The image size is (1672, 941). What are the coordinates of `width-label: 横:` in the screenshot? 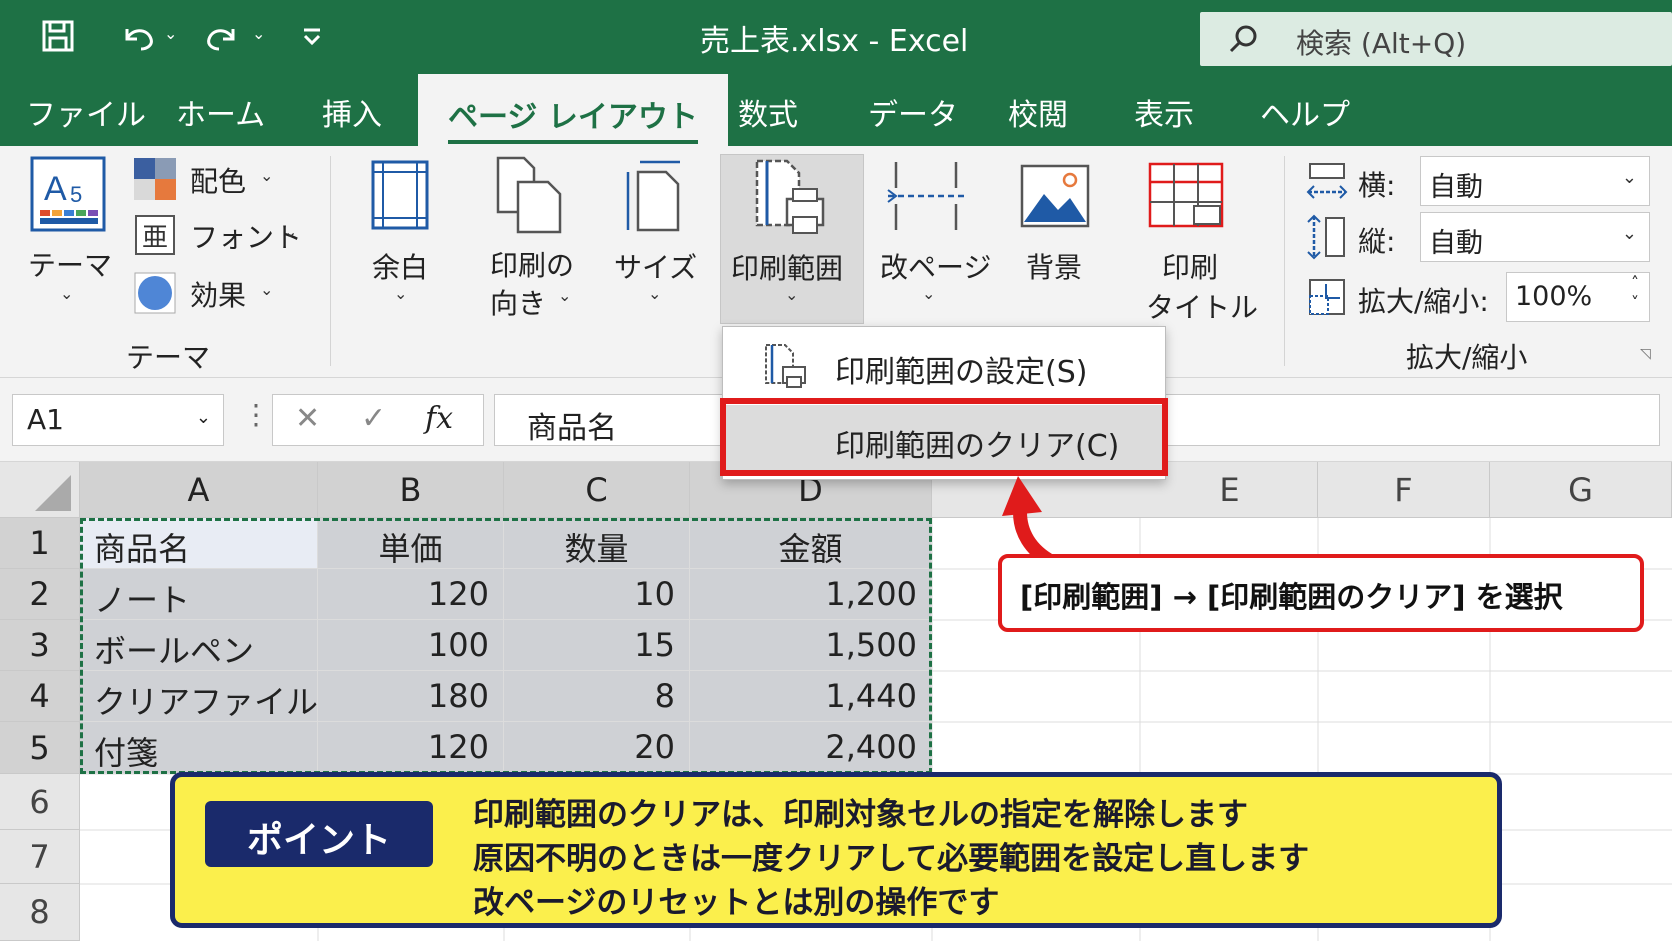 It's located at (1377, 185).